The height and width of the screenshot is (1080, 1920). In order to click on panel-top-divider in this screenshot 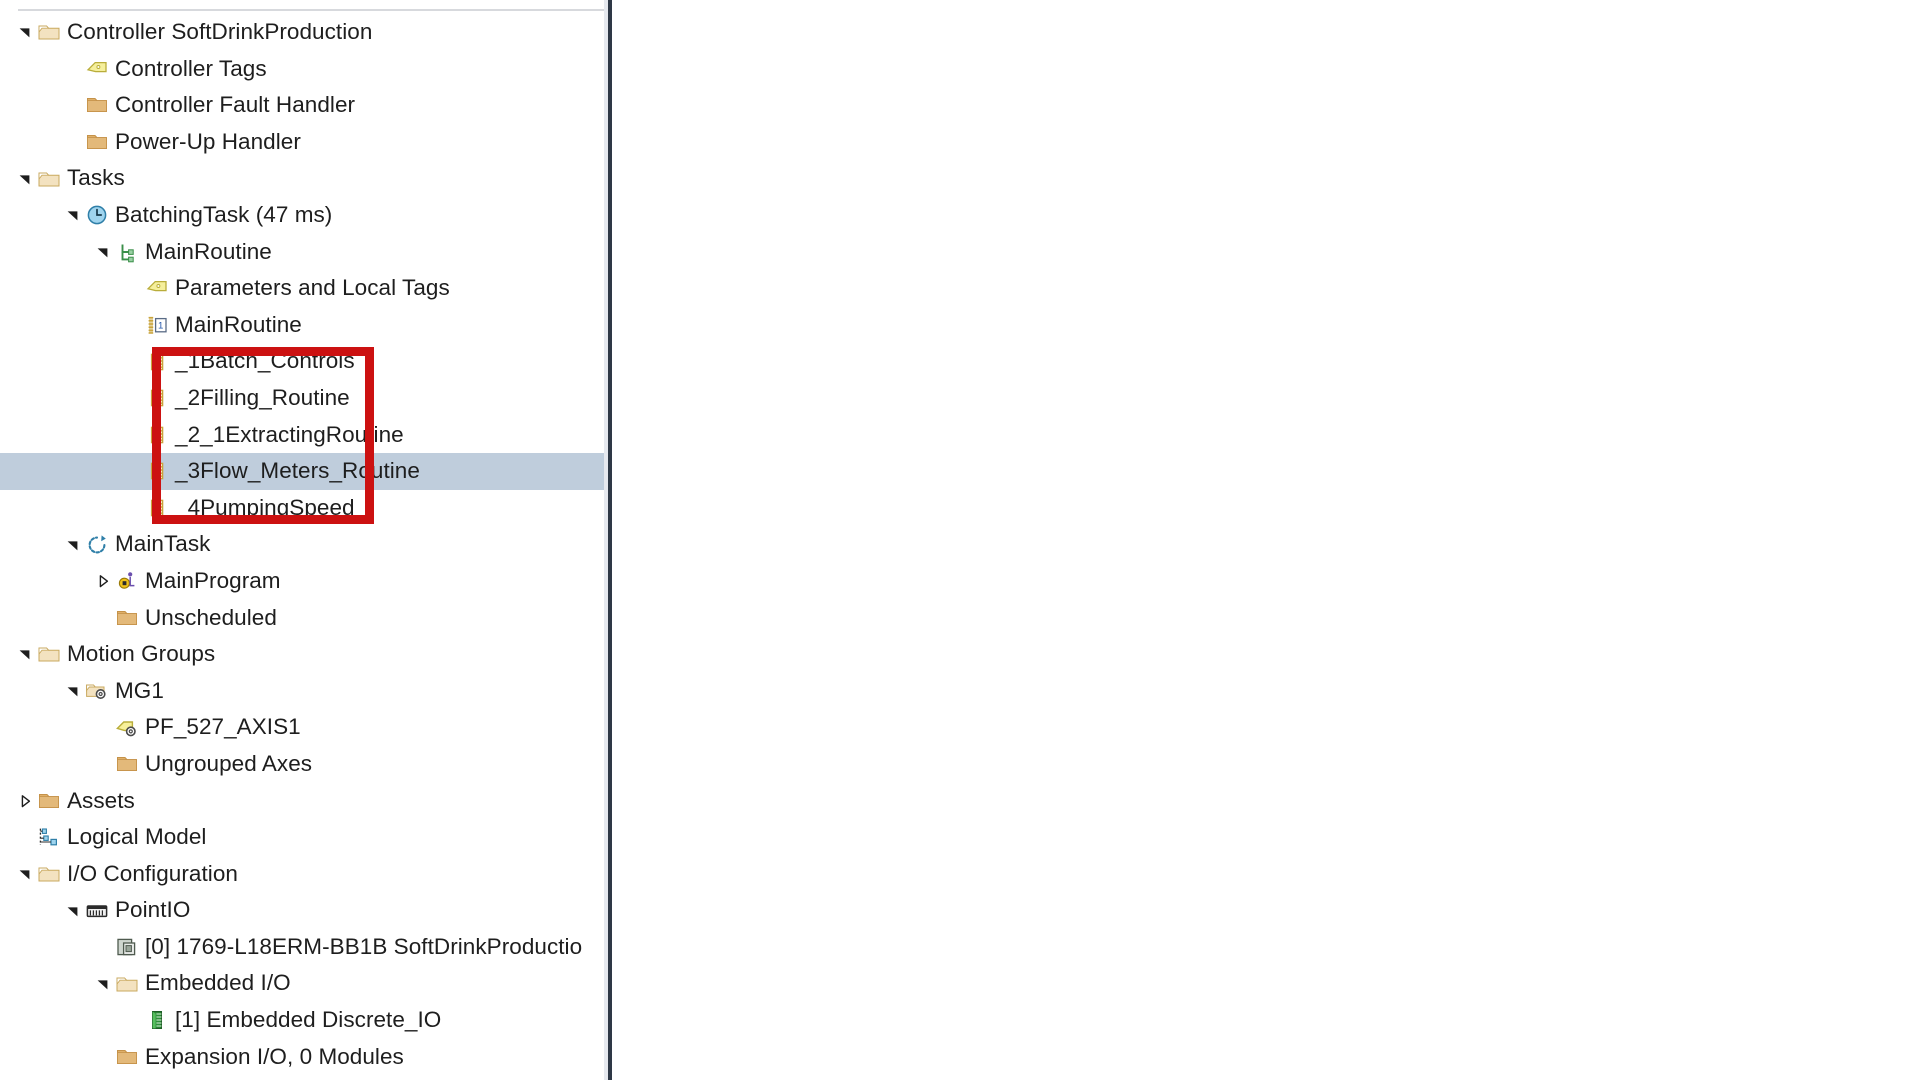, I will do `click(315, 10)`.